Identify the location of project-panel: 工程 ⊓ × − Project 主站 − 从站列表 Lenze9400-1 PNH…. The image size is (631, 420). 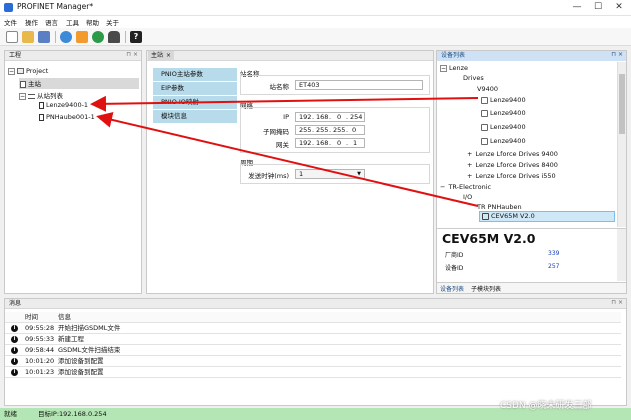
(73, 172).